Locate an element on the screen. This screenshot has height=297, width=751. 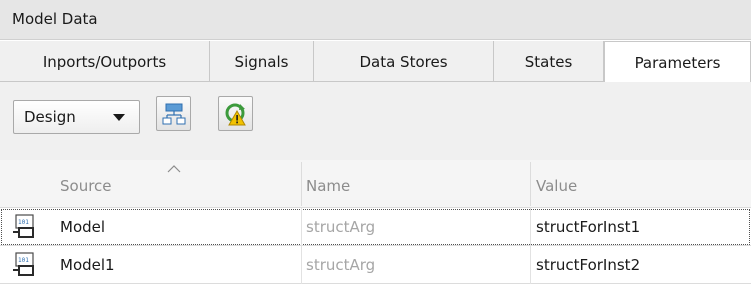
window-title-bar: Model Data is located at coordinates (375, 20).